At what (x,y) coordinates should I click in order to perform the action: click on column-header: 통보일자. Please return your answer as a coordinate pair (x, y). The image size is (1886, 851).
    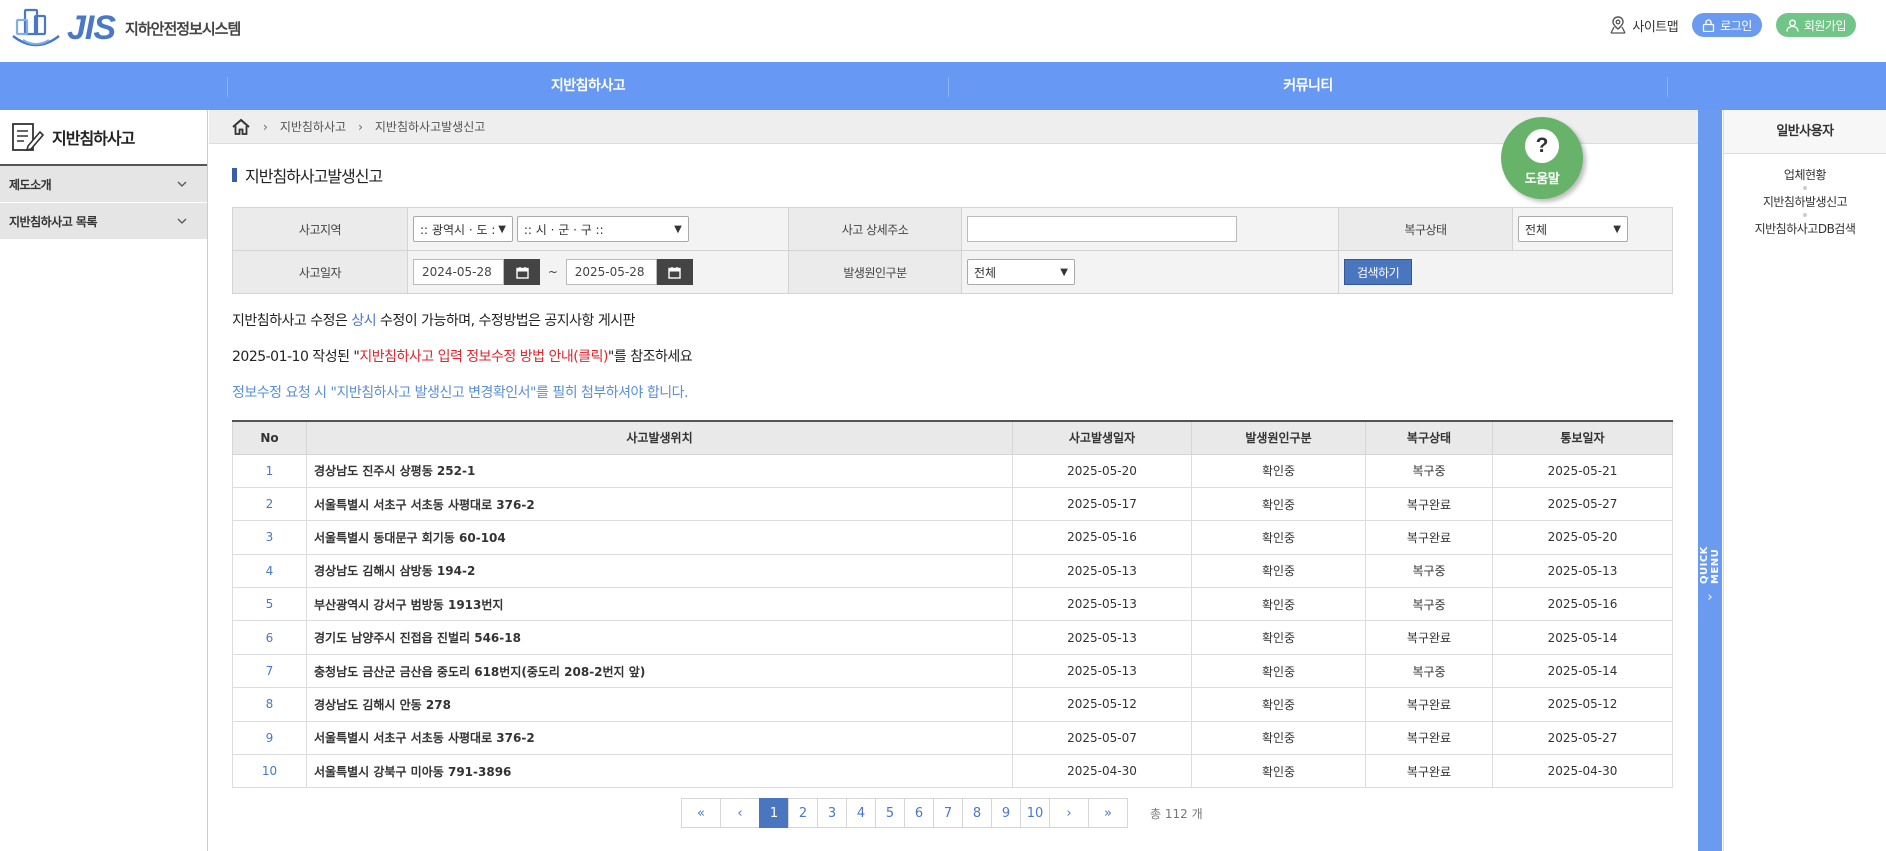
    Looking at the image, I should click on (1582, 438).